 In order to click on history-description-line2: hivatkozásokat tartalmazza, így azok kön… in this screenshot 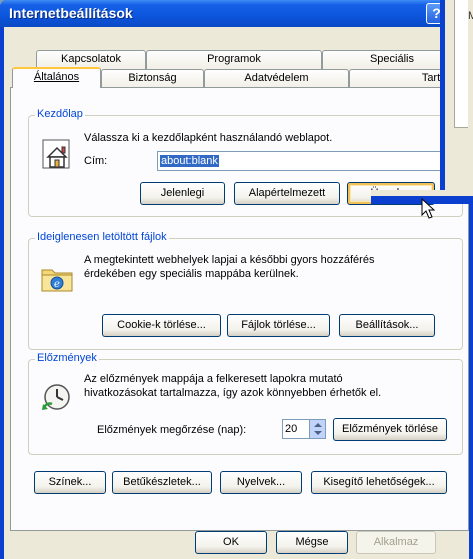, I will do `click(233, 393)`.